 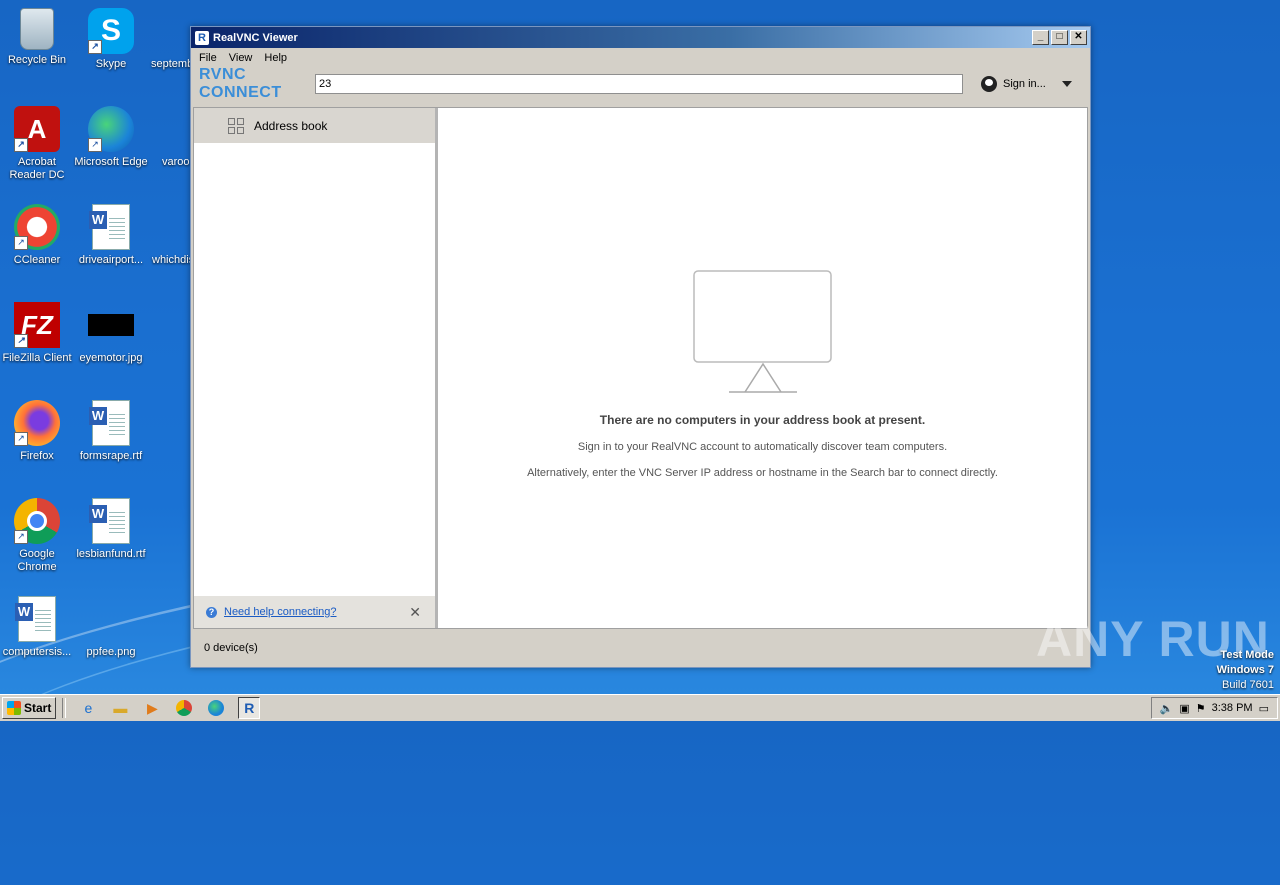 What do you see at coordinates (291, 125) in the screenshot?
I see `sidebar-item-label: Address book` at bounding box center [291, 125].